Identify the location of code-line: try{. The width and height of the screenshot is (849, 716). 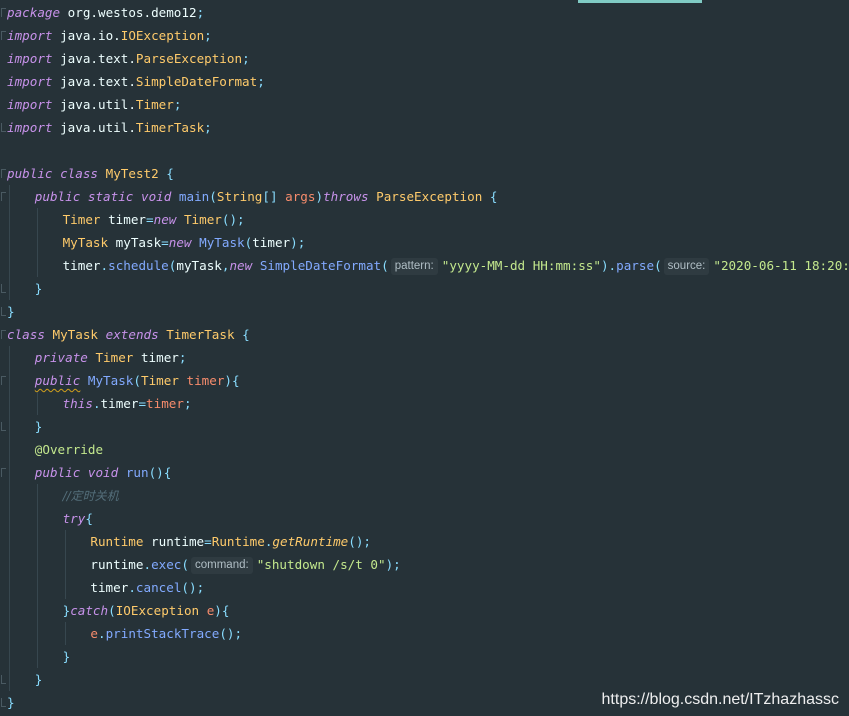
(424, 518).